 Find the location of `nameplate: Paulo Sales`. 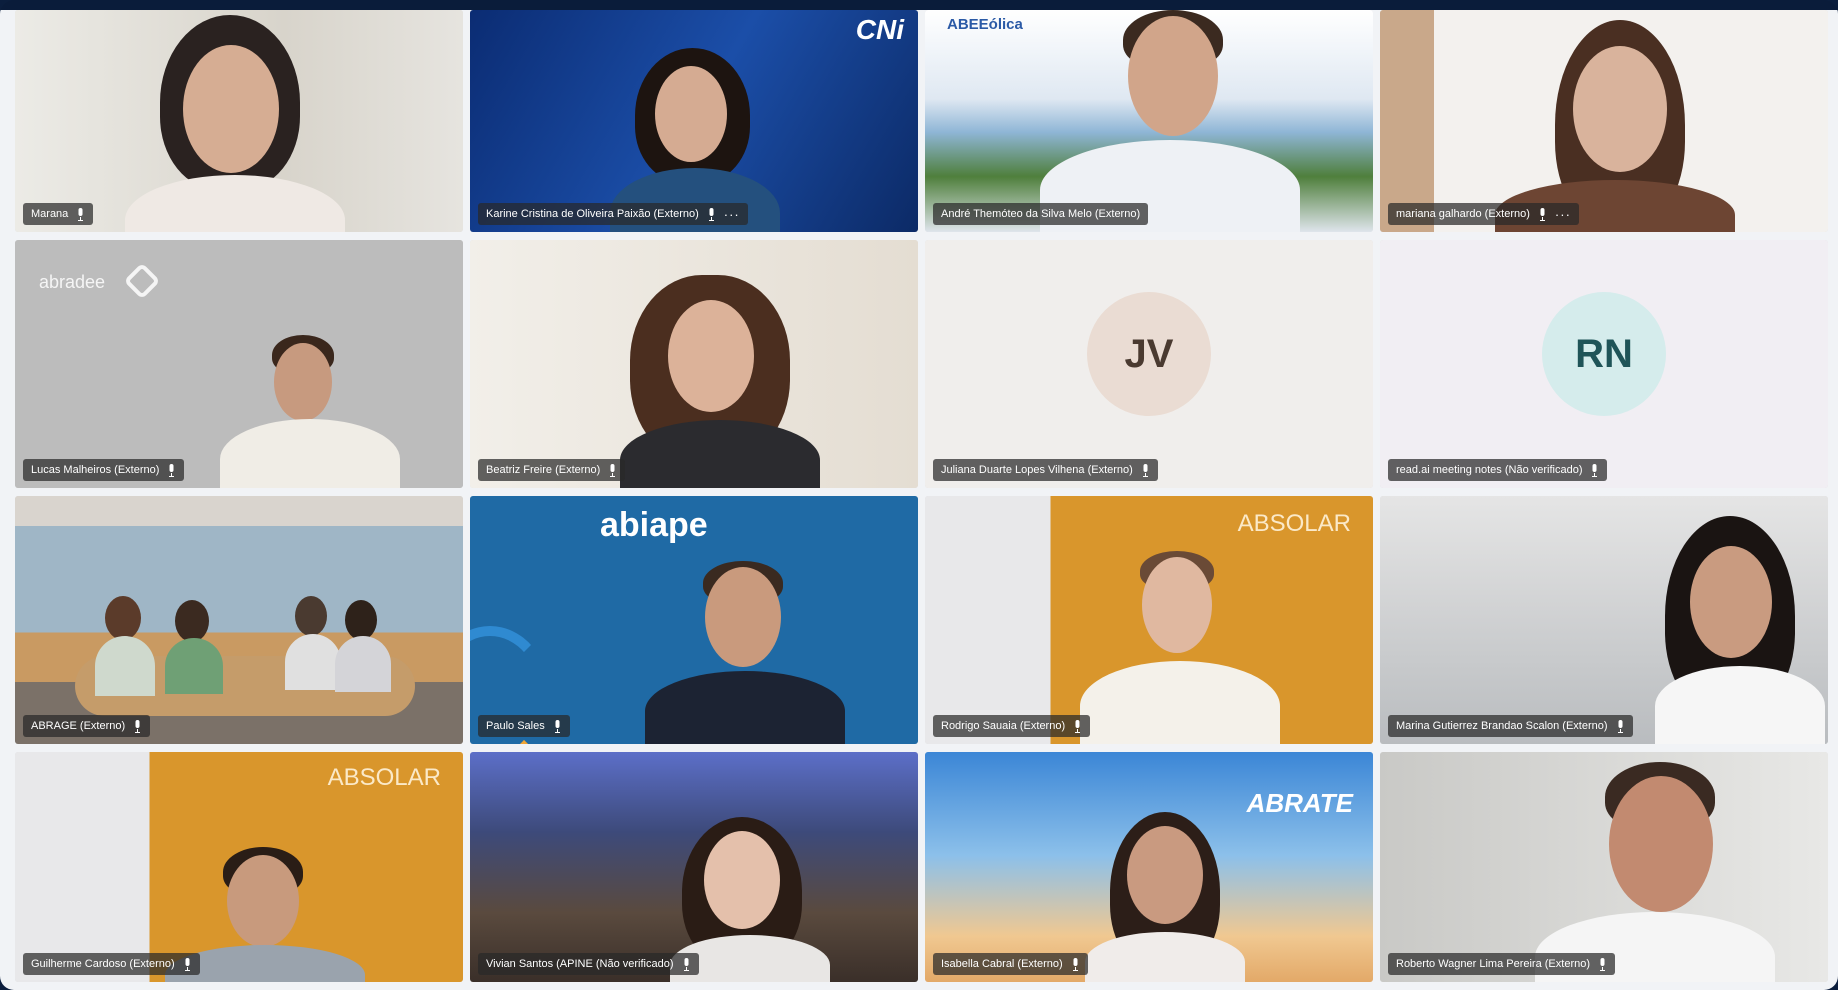

nameplate: Paulo Sales is located at coordinates (524, 726).